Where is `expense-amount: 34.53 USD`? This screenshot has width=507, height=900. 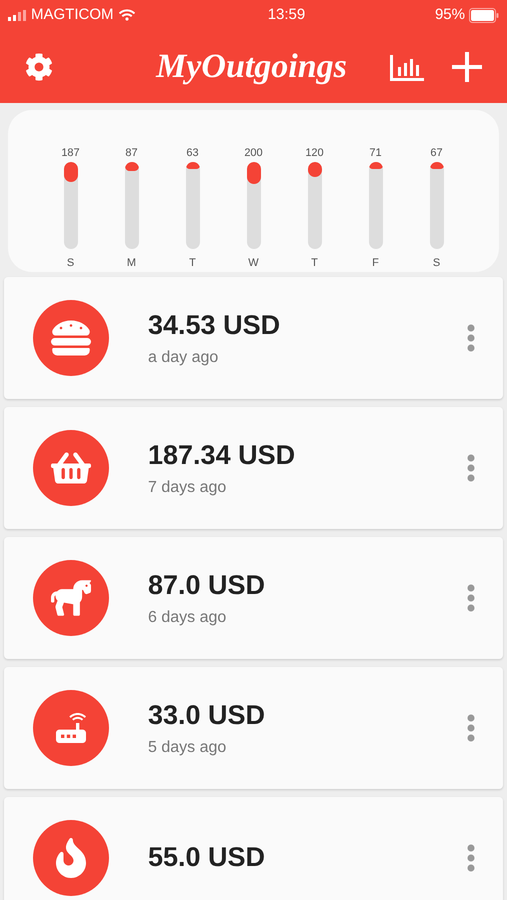
expense-amount: 34.53 USD is located at coordinates (215, 325).